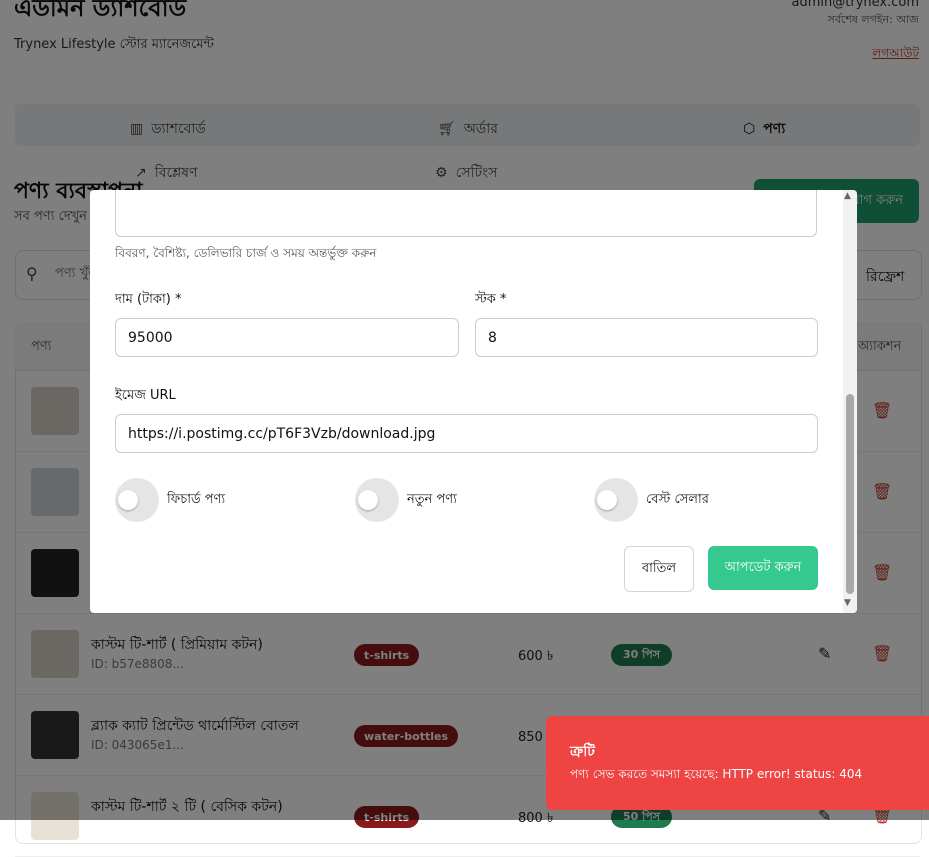 The height and width of the screenshot is (857, 929). I want to click on best-seller-toggle: বেস্ট সেলার, so click(651, 500).